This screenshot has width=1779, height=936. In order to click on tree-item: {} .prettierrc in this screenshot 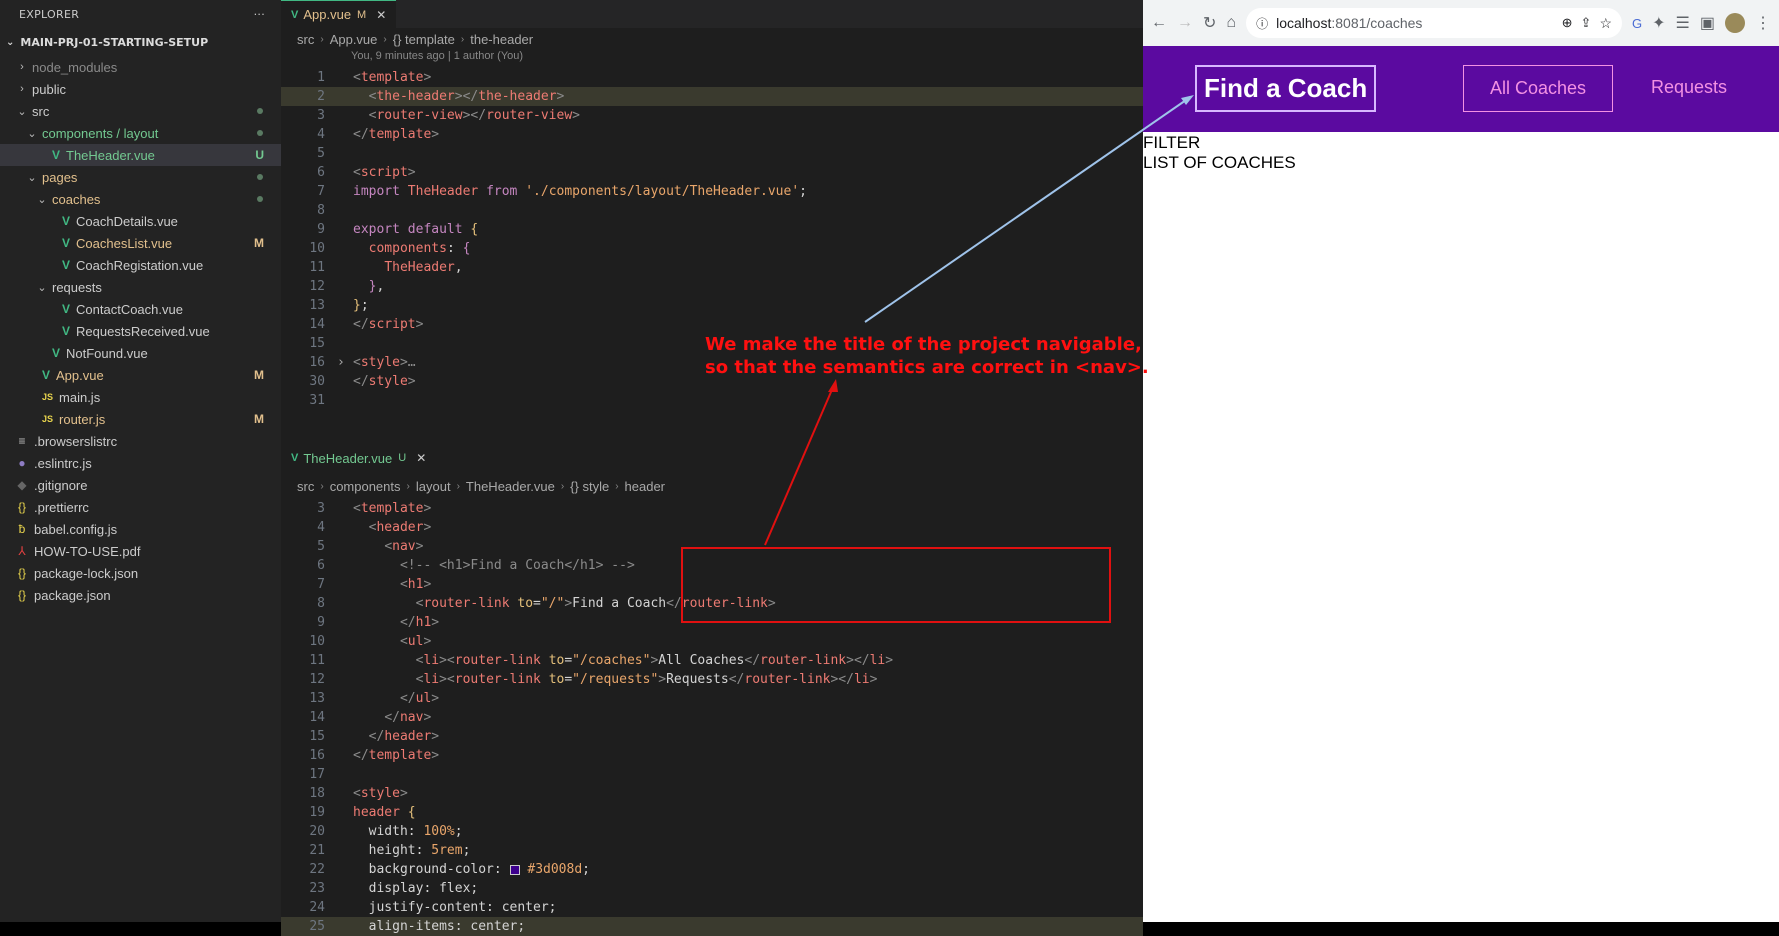, I will do `click(140, 507)`.